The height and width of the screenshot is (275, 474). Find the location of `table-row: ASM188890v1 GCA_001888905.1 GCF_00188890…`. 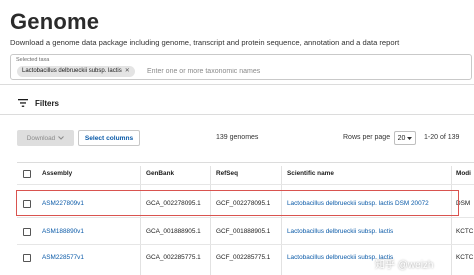

table-row: ASM188890v1 GCA_001888905.1 GCF_00188890… is located at coordinates (237, 232).